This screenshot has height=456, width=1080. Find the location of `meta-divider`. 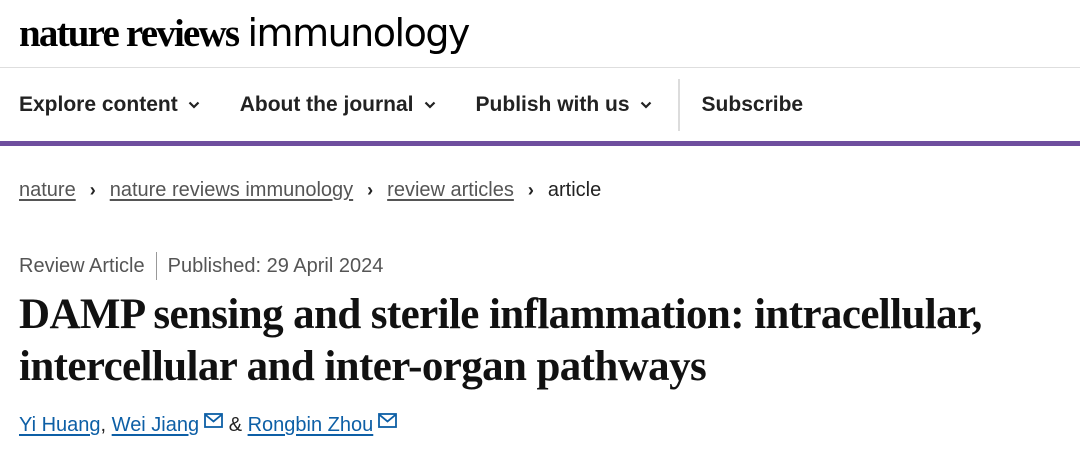

meta-divider is located at coordinates (156, 266).